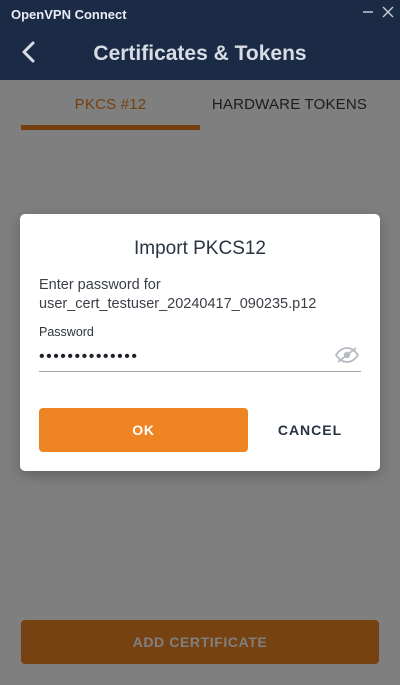 This screenshot has height=685, width=400. I want to click on window-title: OpenVPN Connect, so click(69, 14).